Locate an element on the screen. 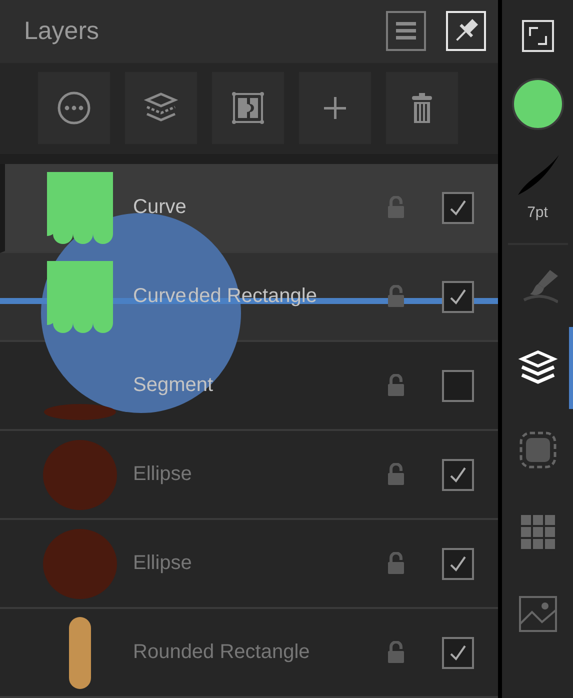 The height and width of the screenshot is (698, 573). menu-button is located at coordinates (406, 31).